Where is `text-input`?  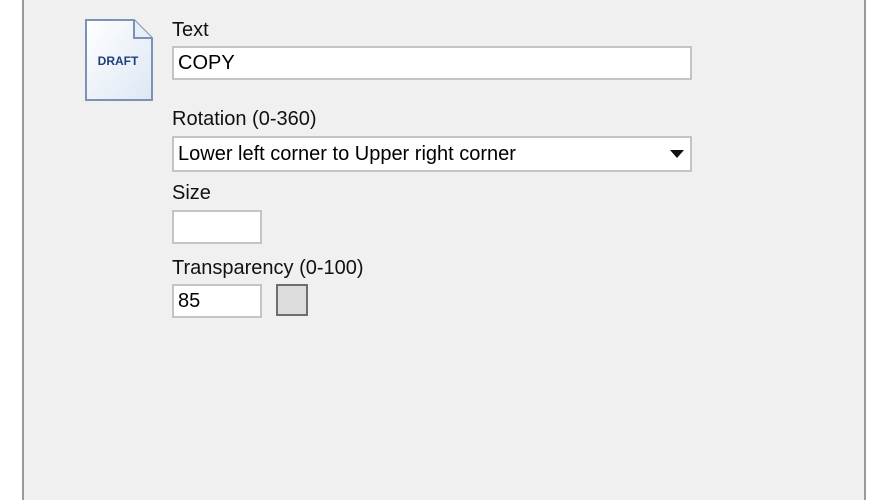
text-input is located at coordinates (432, 63).